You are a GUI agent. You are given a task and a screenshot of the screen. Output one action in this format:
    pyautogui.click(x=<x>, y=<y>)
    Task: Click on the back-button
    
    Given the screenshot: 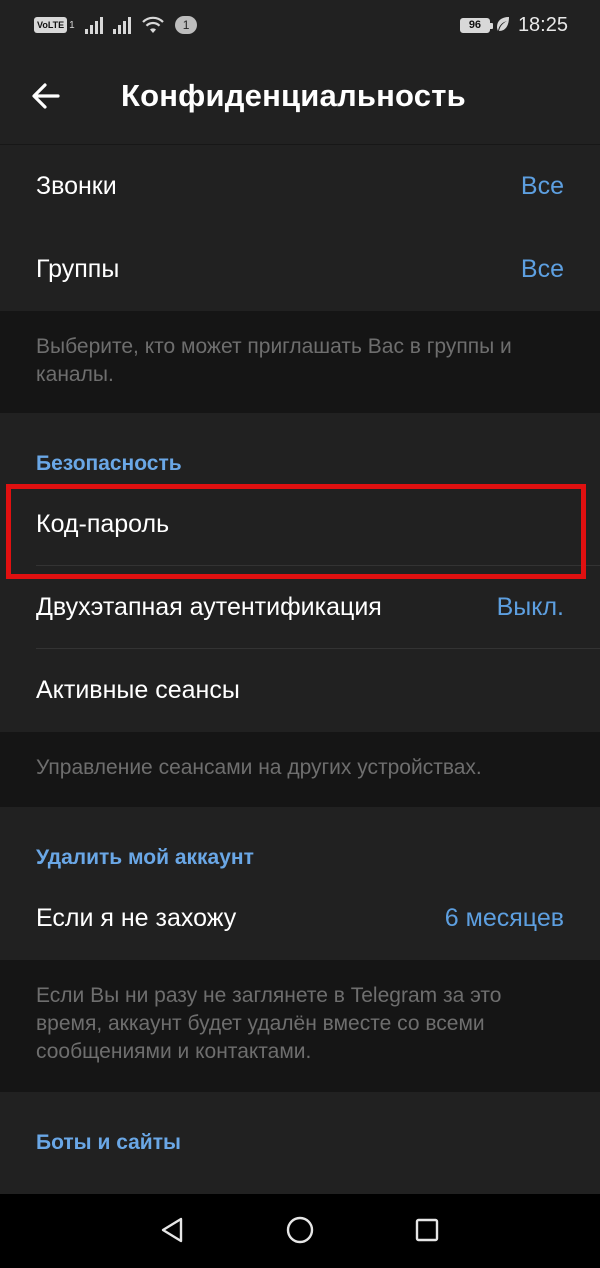 What is the action you would take?
    pyautogui.click(x=46, y=98)
    